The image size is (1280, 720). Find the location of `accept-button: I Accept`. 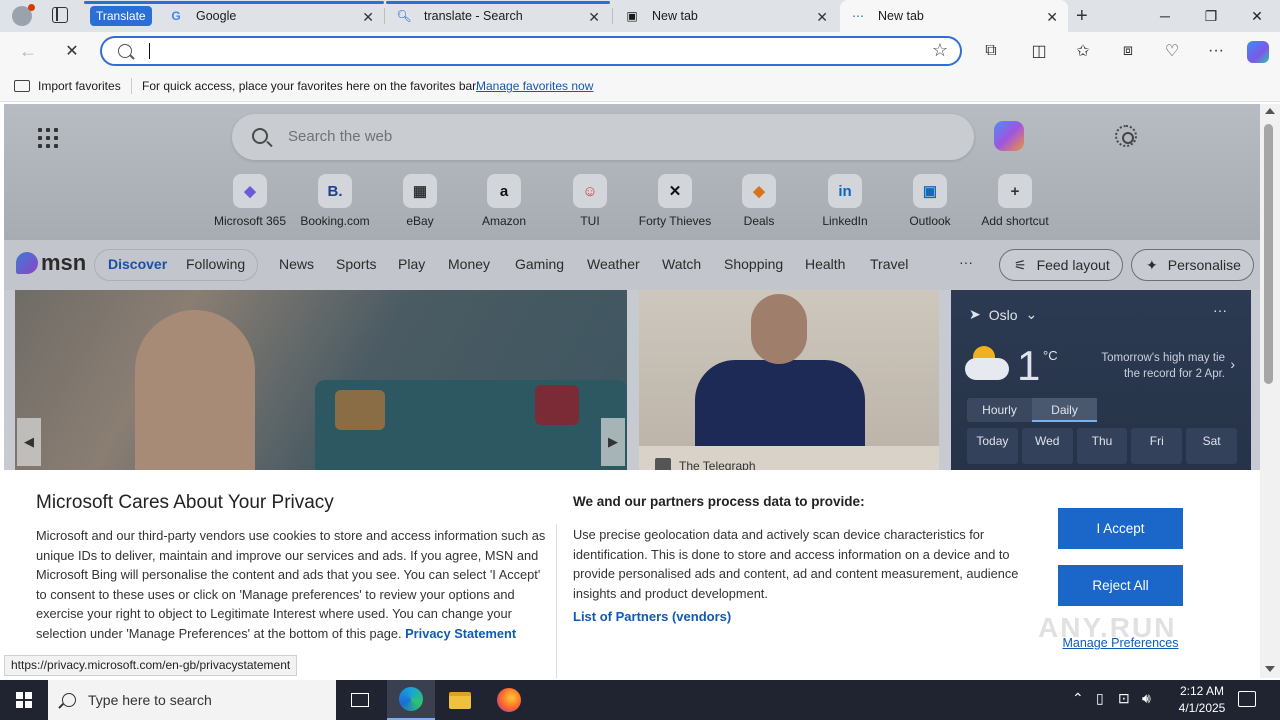

accept-button: I Accept is located at coordinates (1120, 528).